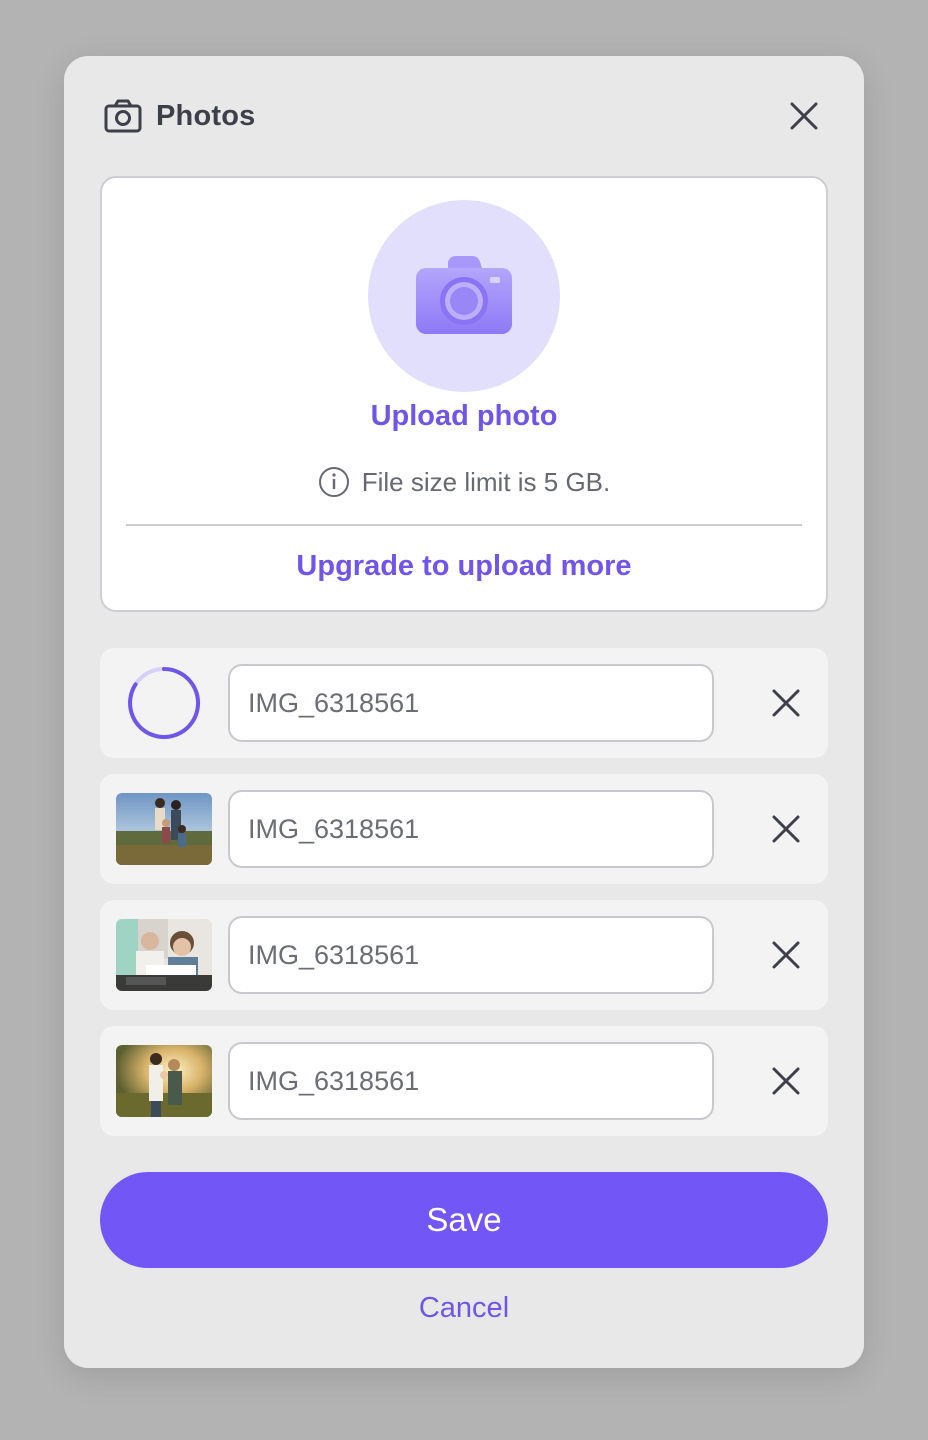 This screenshot has height=1440, width=928. Describe the element at coordinates (164, 703) in the screenshot. I see `loading-spinner-icon` at that location.